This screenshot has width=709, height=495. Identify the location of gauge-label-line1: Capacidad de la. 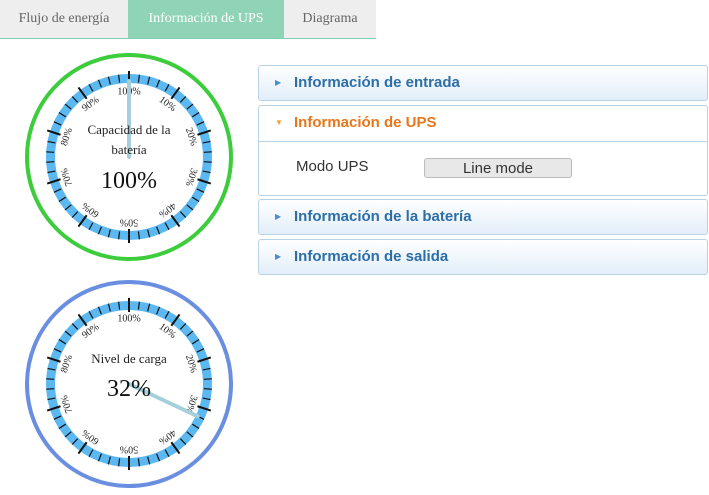
(129, 129).